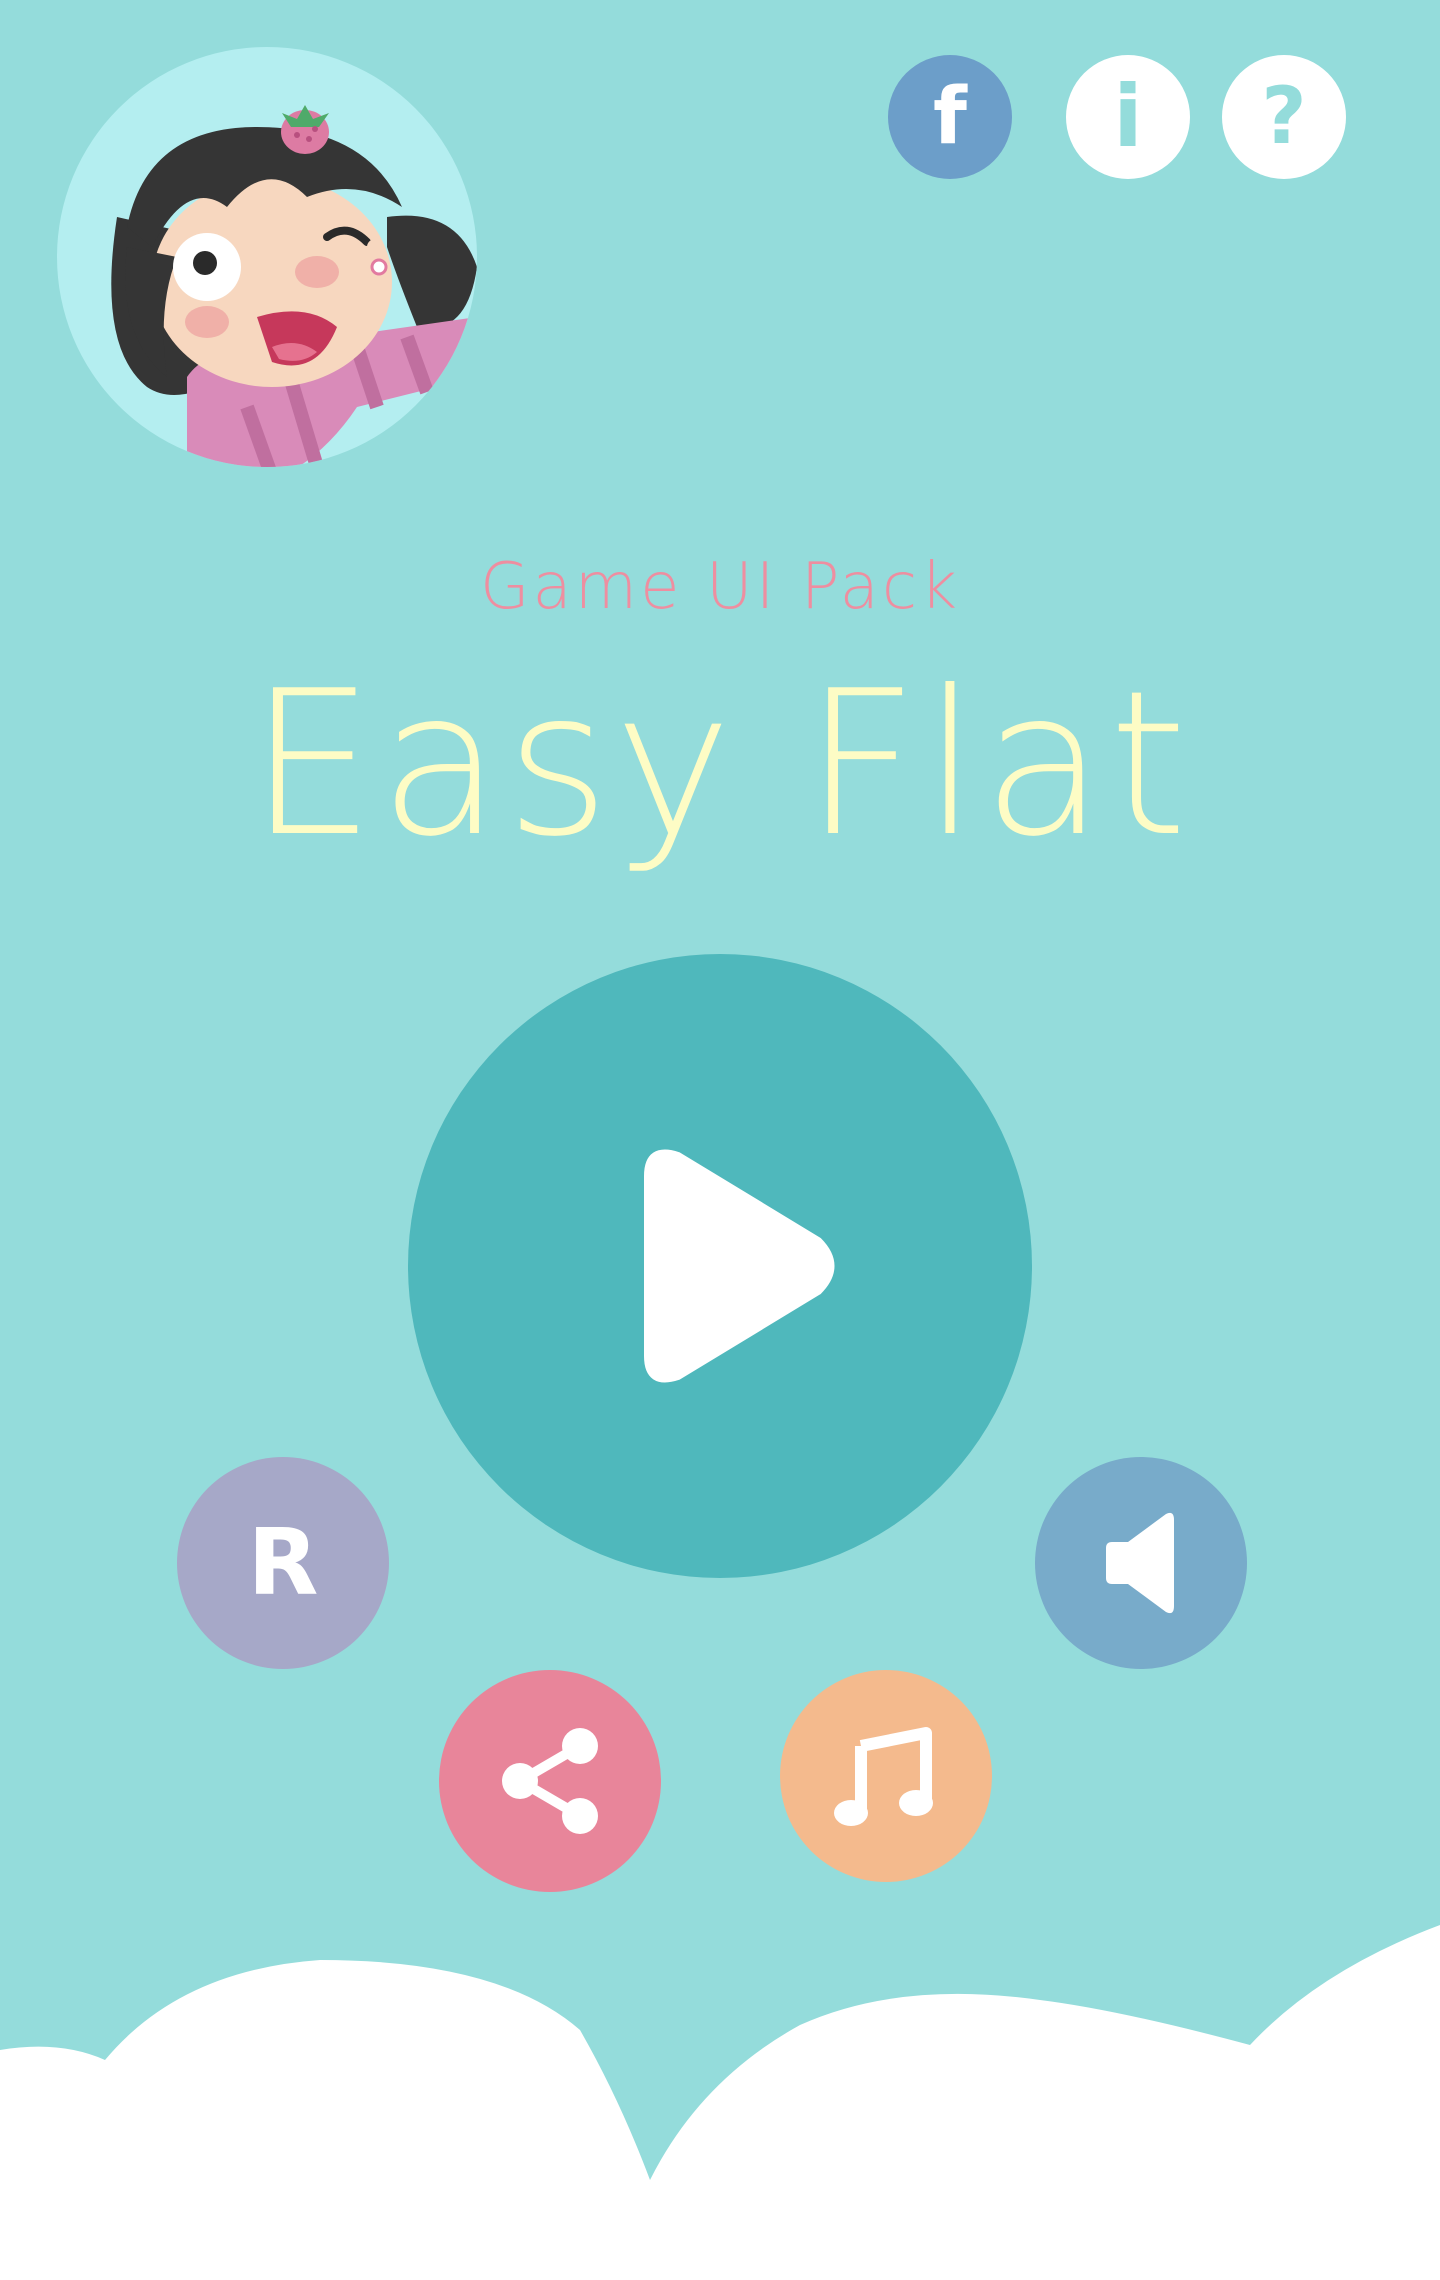 This screenshot has width=1440, height=2280. I want to click on restart-button: R, so click(283, 1563).